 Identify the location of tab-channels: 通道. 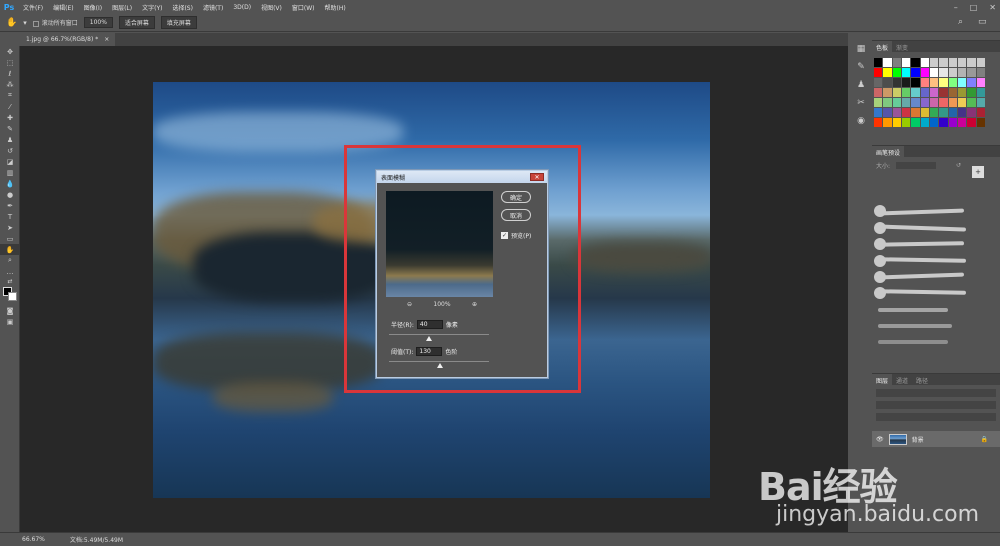
(902, 379).